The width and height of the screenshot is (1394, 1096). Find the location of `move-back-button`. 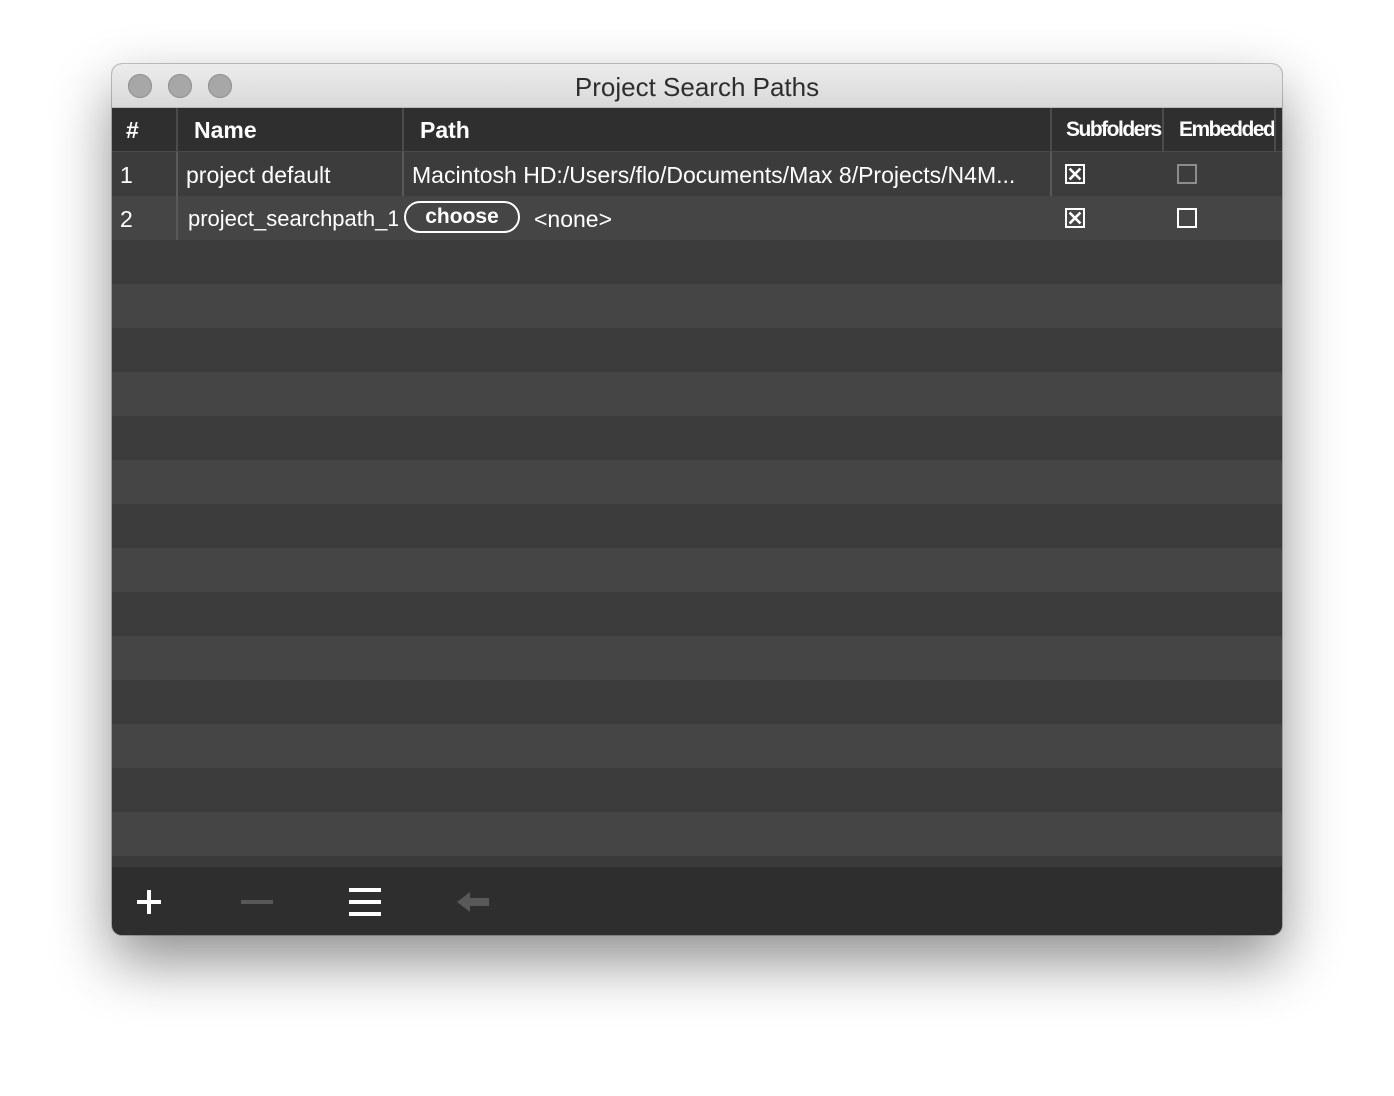

move-back-button is located at coordinates (473, 902).